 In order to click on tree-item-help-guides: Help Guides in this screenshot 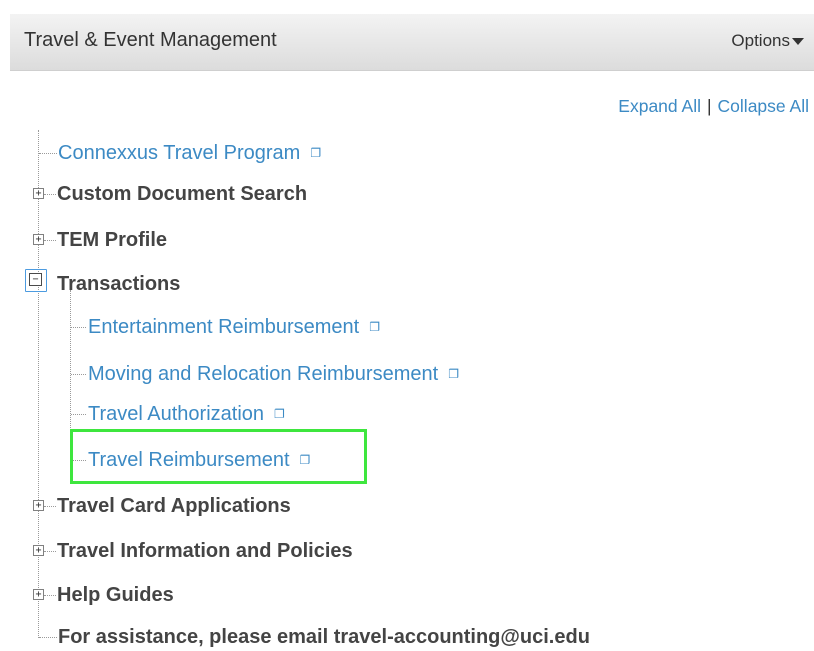, I will do `click(115, 595)`.